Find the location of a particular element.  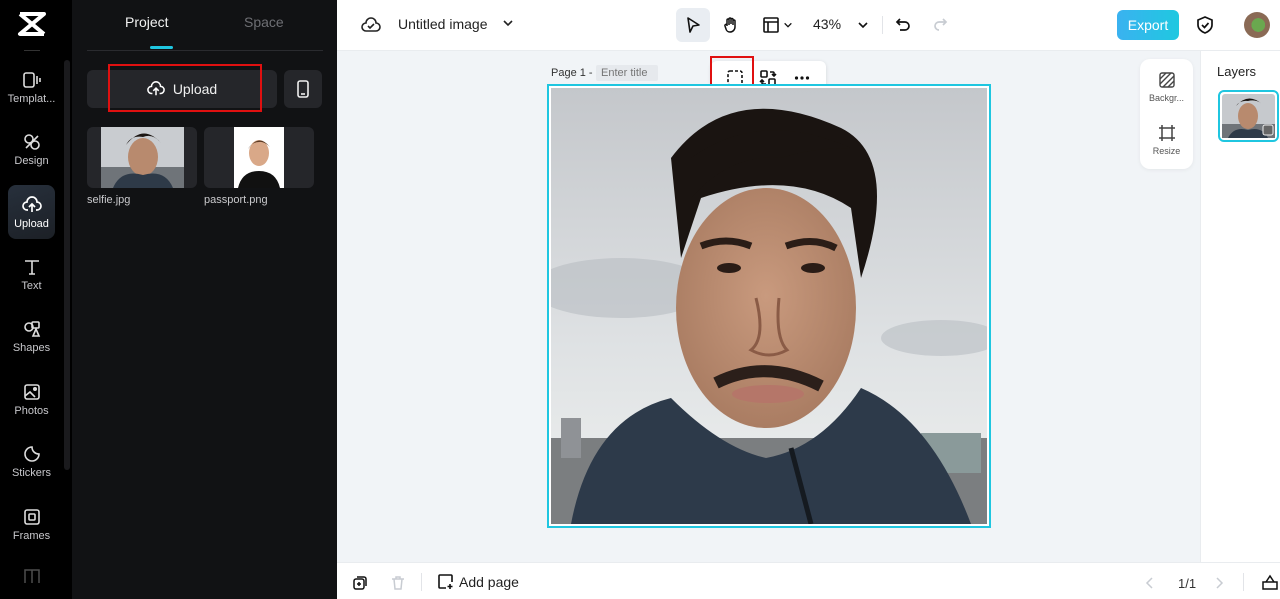

page-title-input is located at coordinates (627, 73).